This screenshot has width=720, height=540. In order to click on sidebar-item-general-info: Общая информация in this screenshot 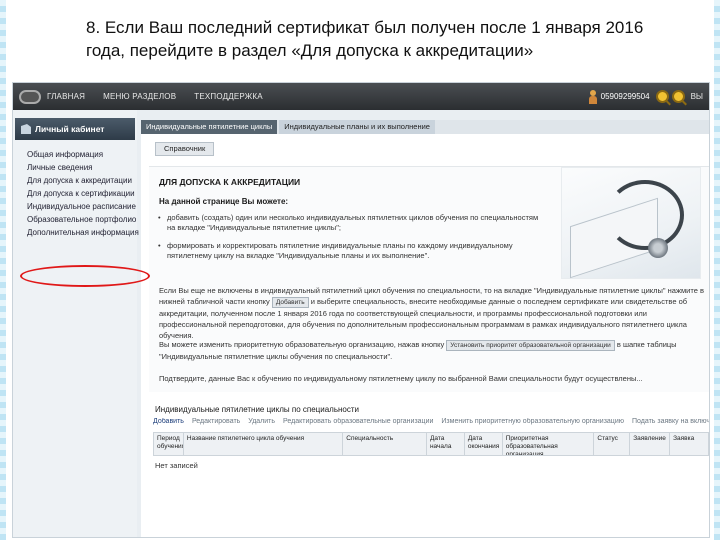, I will do `click(82, 154)`.